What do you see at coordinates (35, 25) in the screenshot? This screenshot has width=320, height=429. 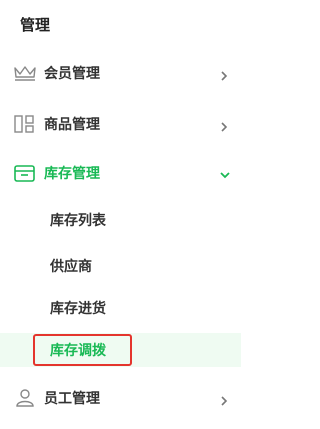 I see `section-title: 管理` at bounding box center [35, 25].